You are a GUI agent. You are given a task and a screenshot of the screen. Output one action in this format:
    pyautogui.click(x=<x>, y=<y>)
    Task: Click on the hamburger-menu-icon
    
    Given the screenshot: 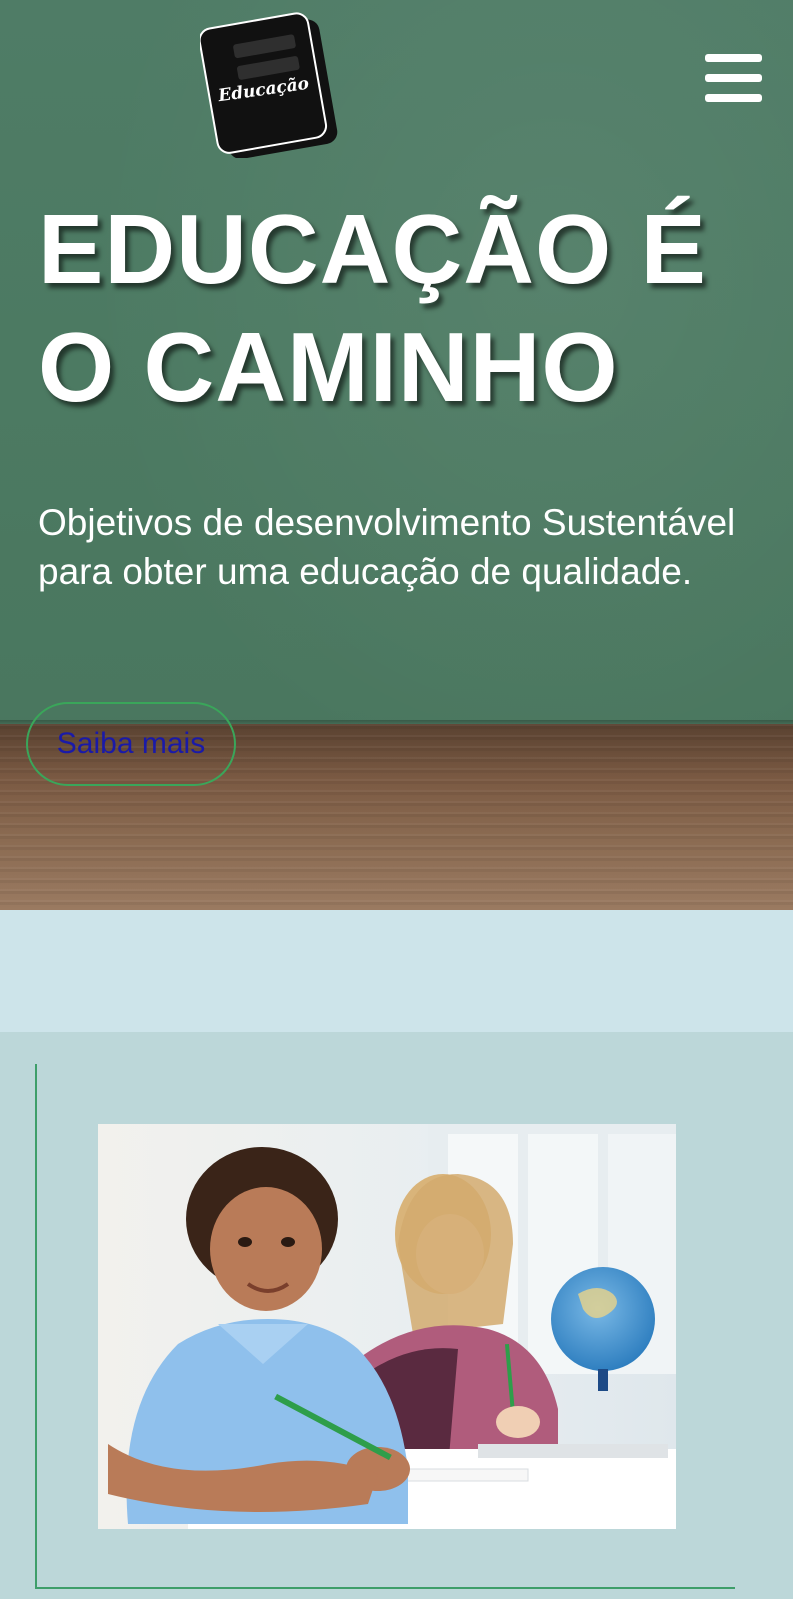 What is the action you would take?
    pyautogui.click(x=733, y=78)
    